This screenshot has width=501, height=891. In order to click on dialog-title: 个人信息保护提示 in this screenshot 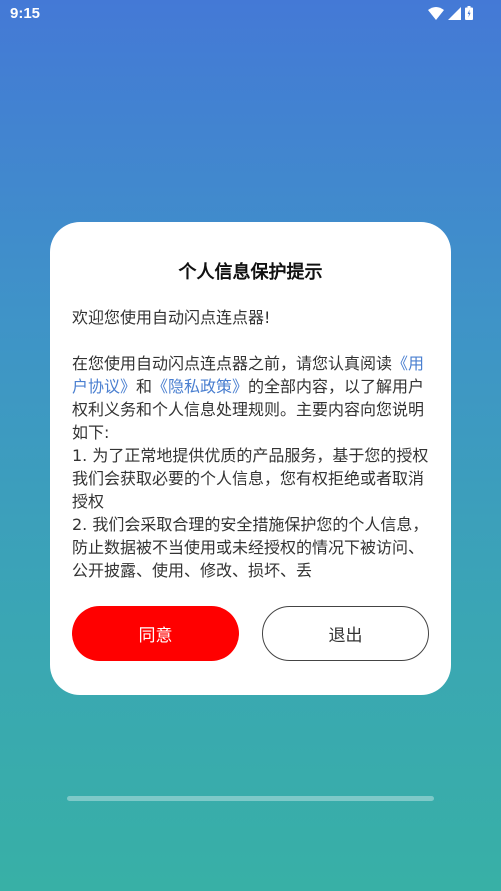, I will do `click(250, 272)`.